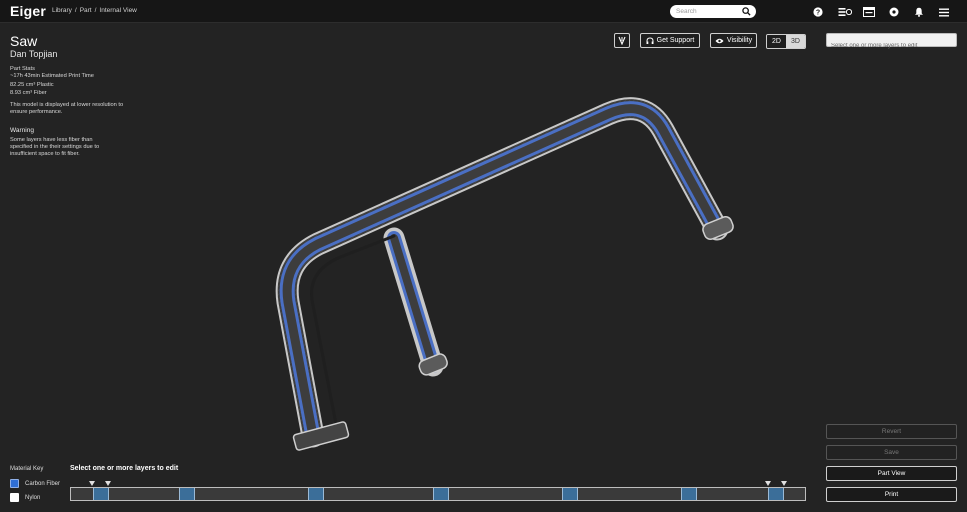 This screenshot has height=512, width=967. What do you see at coordinates (709, 11) in the screenshot?
I see `search-input` at bounding box center [709, 11].